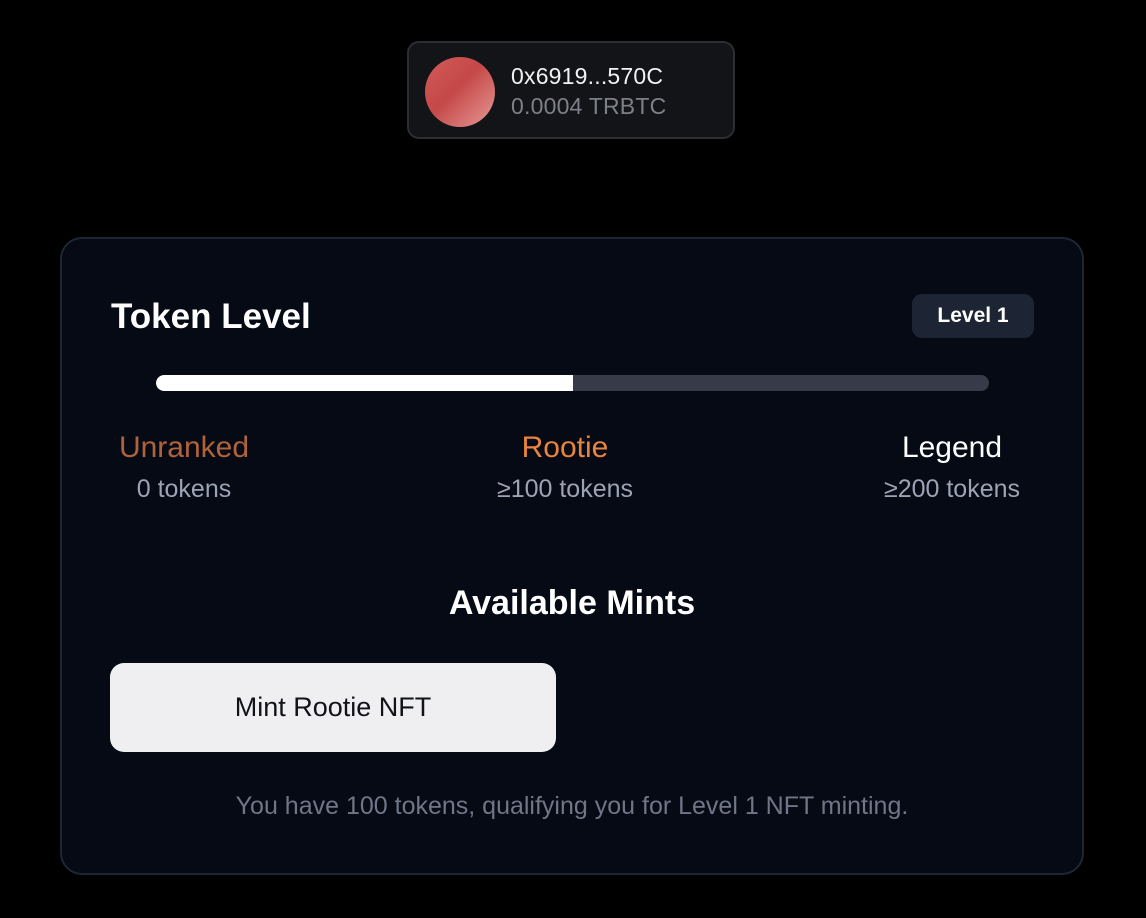 The image size is (1146, 918). What do you see at coordinates (565, 467) in the screenshot?
I see `tier-rootie: Rootie ≥100 tokens` at bounding box center [565, 467].